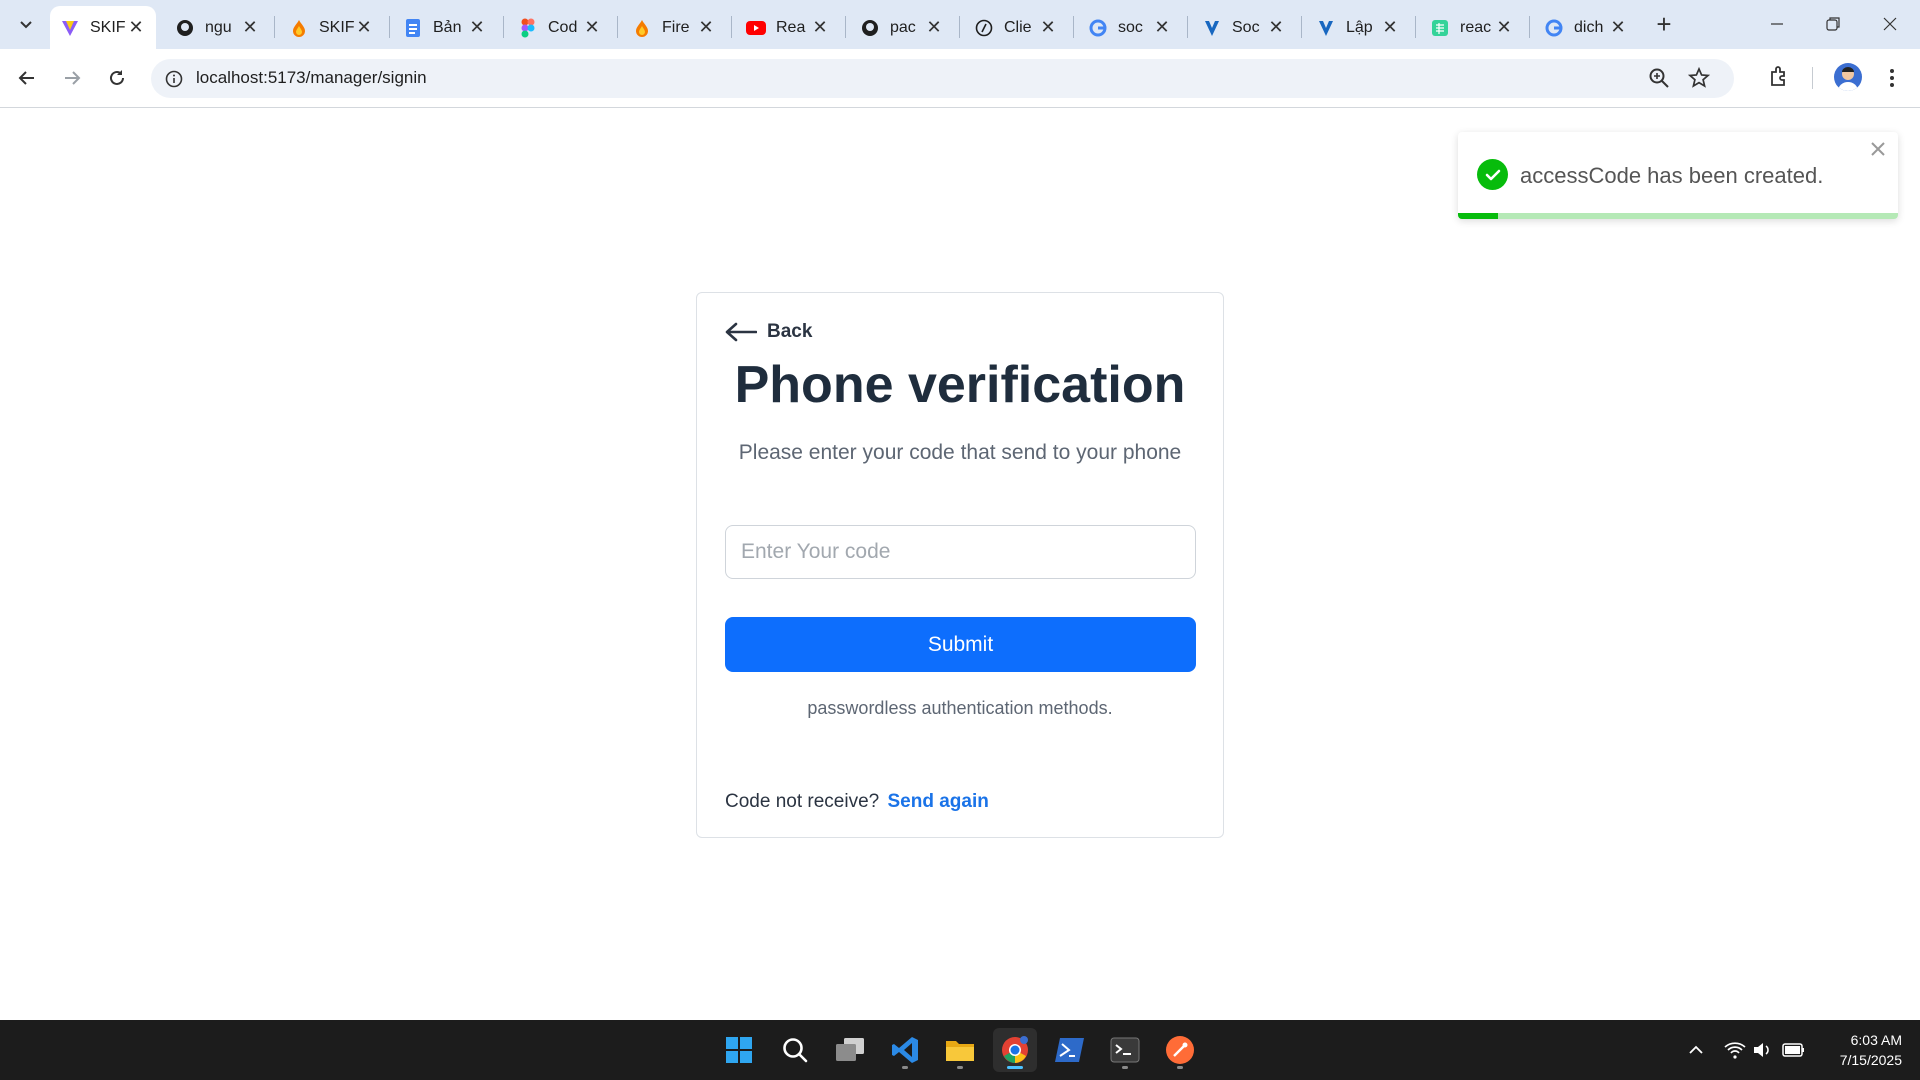 The width and height of the screenshot is (1920, 1080). What do you see at coordinates (674, 27) in the screenshot?
I see `tab-firebase-2: Fire ✕` at bounding box center [674, 27].